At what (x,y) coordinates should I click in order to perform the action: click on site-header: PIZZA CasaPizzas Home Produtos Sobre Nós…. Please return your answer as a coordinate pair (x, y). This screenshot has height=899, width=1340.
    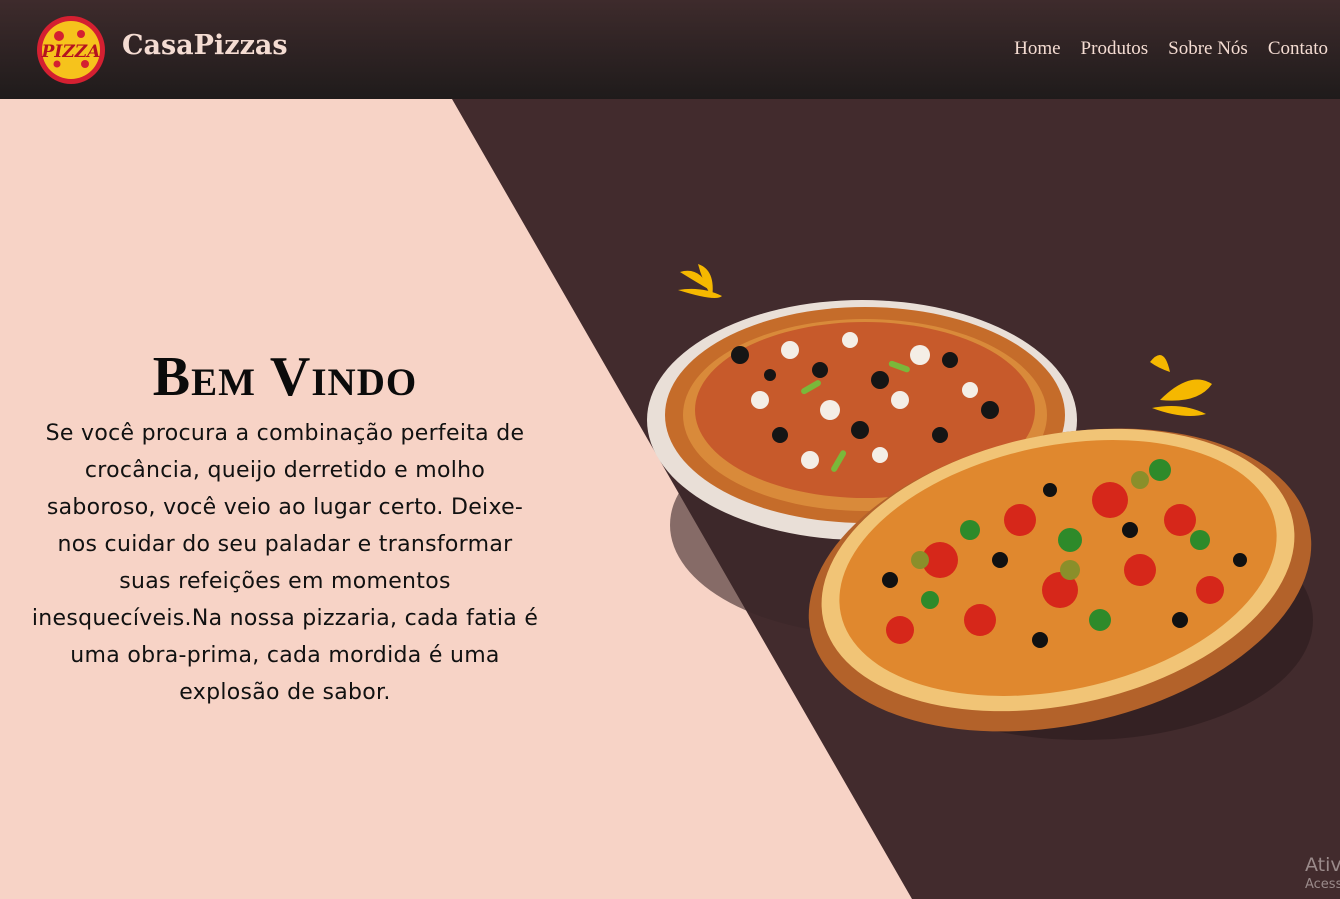
    Looking at the image, I should click on (670, 49).